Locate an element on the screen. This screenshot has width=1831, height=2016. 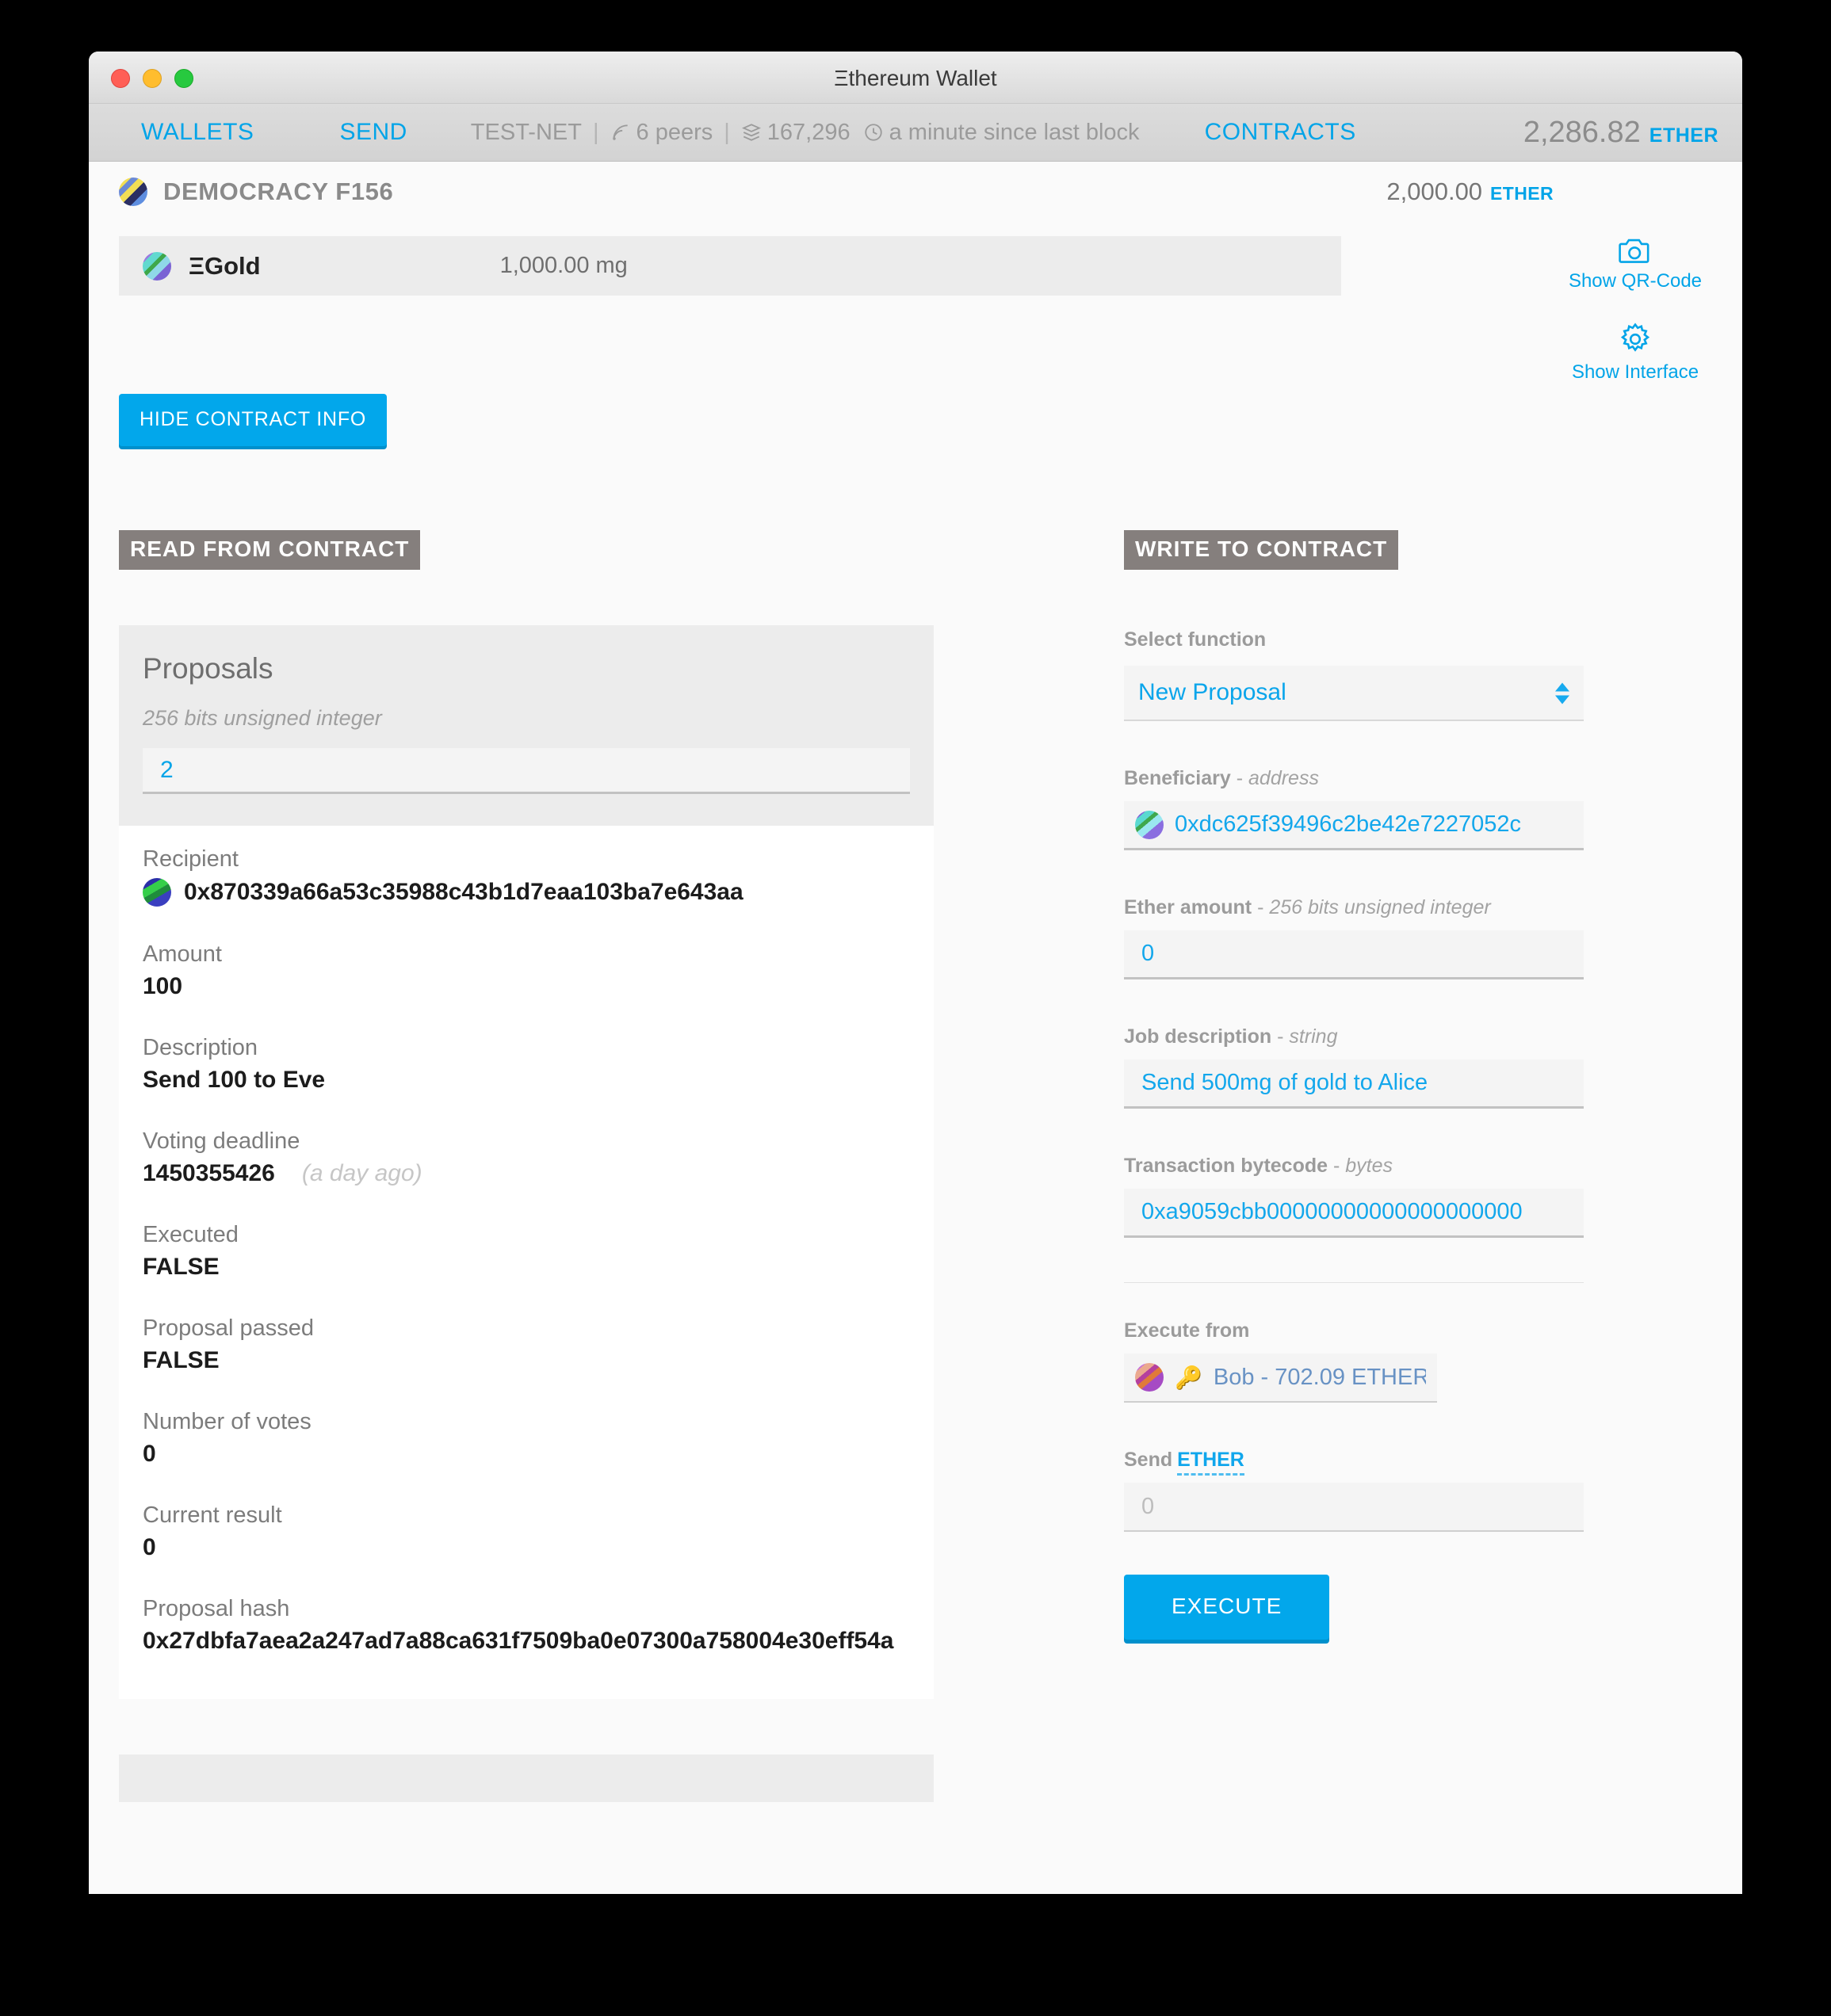
wallet-total-balance: 2,286.82 ETHER is located at coordinates (1620, 133).